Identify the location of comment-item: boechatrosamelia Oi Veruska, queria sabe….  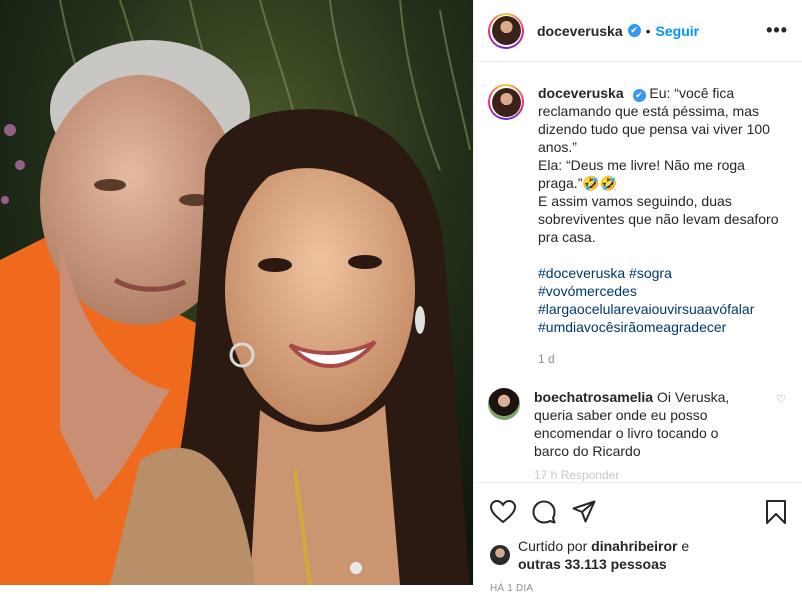
(637, 424).